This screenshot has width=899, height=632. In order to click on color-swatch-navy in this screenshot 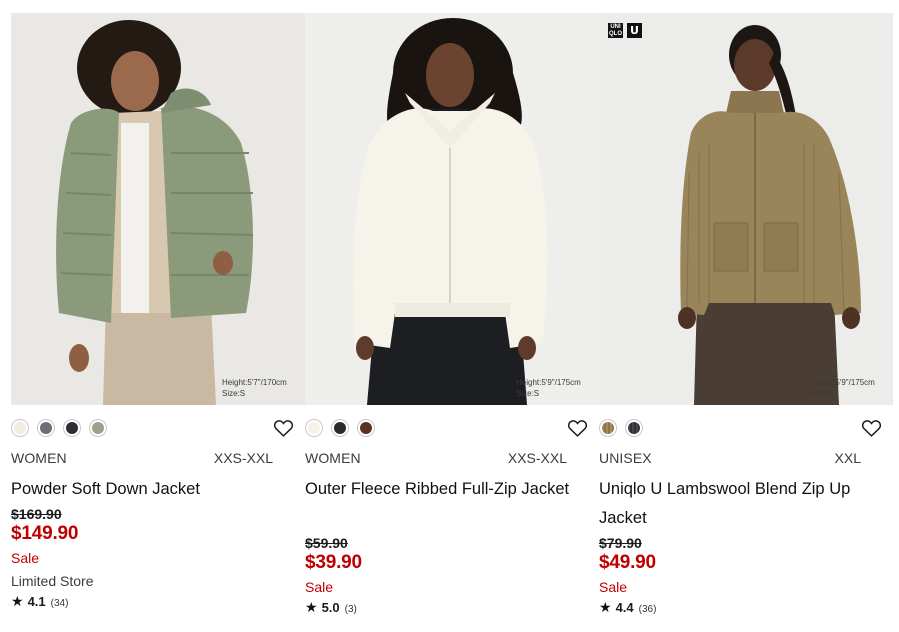, I will do `click(72, 428)`.